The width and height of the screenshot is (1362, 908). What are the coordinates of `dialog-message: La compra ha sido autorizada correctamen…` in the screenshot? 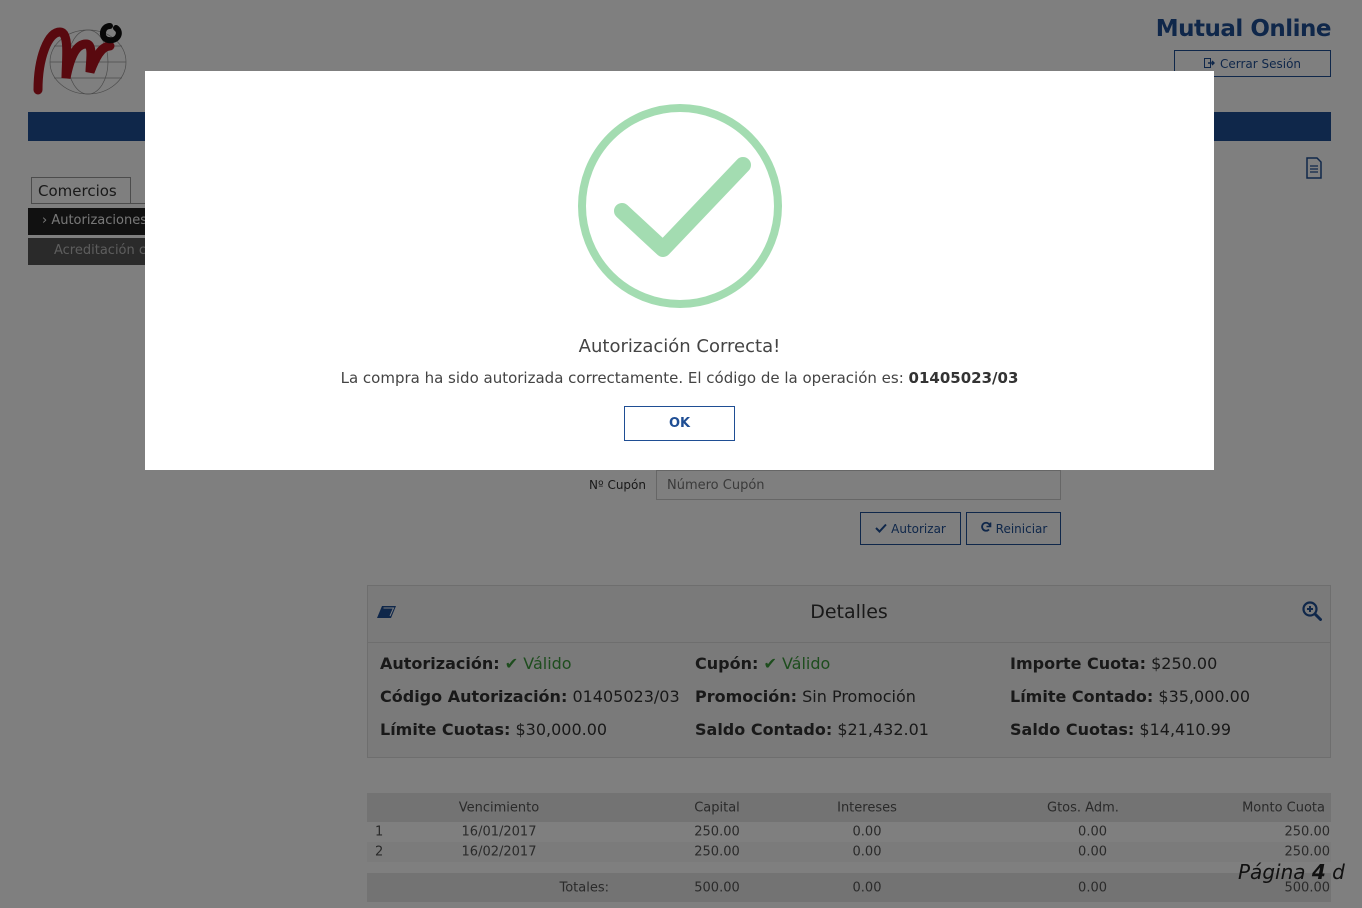 It's located at (679, 378).